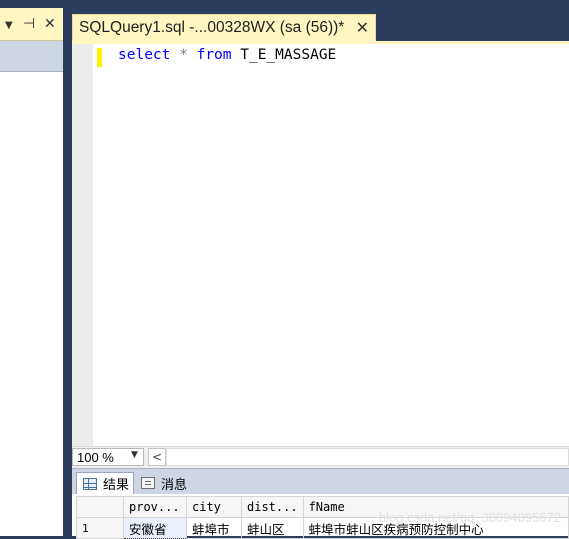 The width and height of the screenshot is (569, 539). What do you see at coordinates (367, 457) in the screenshot?
I see `horizontal-scrollbar` at bounding box center [367, 457].